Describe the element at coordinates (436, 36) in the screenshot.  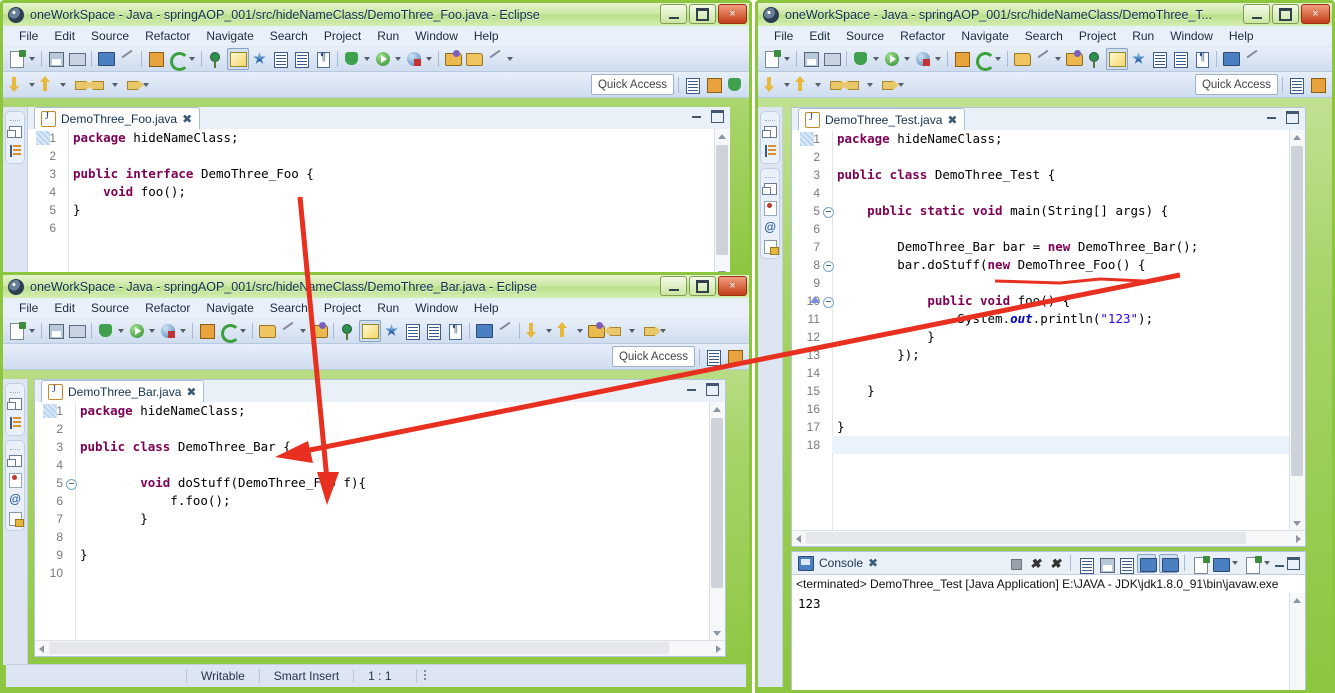
I see `foo-menu-window: Window` at that location.